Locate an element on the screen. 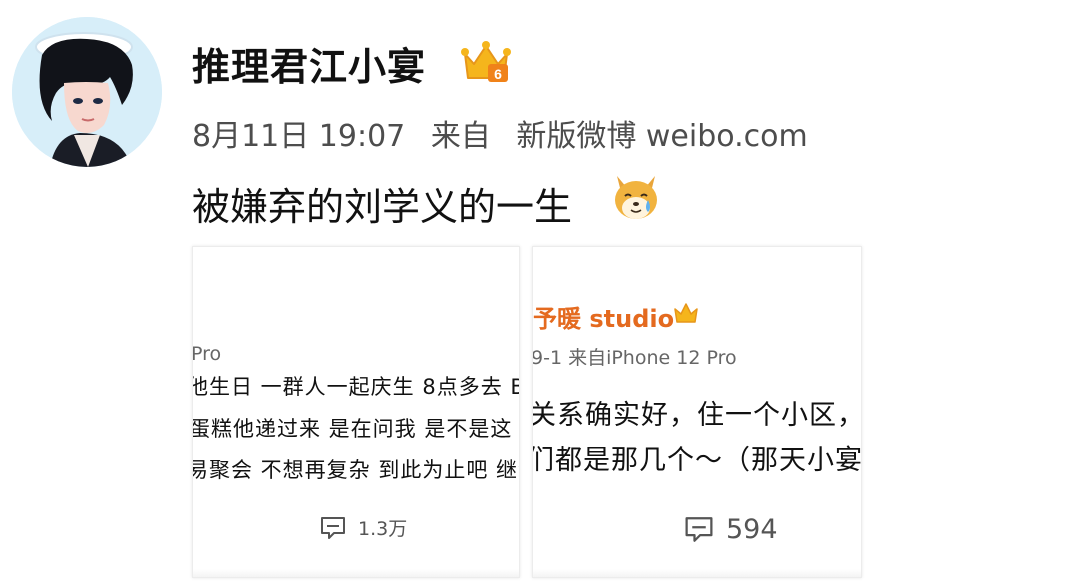 This screenshot has width=1080, height=584. post-meta: 8月11日 19:07 来自 新版微博 weibo.com is located at coordinates (500, 133).